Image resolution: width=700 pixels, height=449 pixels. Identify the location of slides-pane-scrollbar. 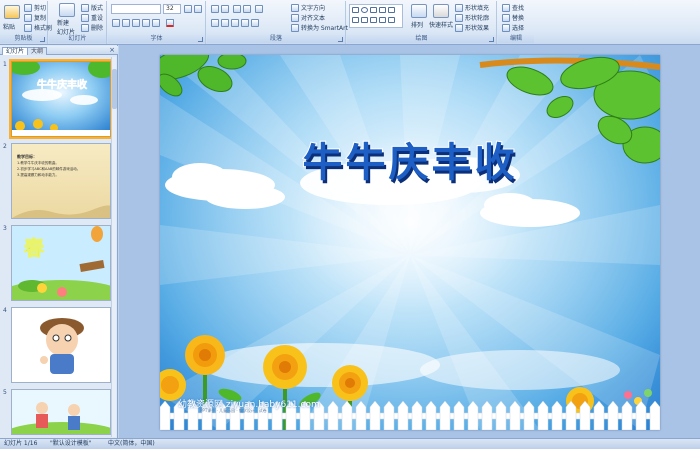
(114, 247).